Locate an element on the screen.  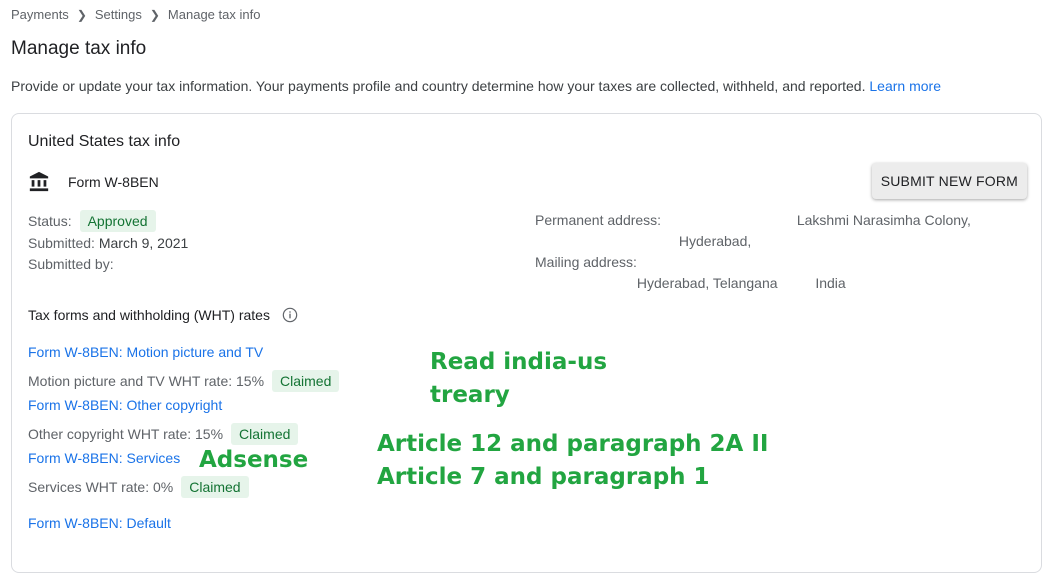
wht-item-other-copyright: Form W-8BEN: Other copyright is located at coordinates (125, 405).